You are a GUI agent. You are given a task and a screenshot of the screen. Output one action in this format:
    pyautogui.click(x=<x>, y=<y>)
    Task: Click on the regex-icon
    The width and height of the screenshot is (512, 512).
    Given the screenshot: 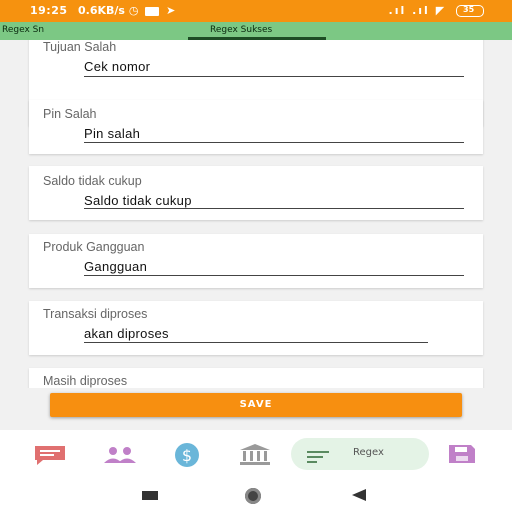 What is the action you would take?
    pyautogui.click(x=318, y=457)
    